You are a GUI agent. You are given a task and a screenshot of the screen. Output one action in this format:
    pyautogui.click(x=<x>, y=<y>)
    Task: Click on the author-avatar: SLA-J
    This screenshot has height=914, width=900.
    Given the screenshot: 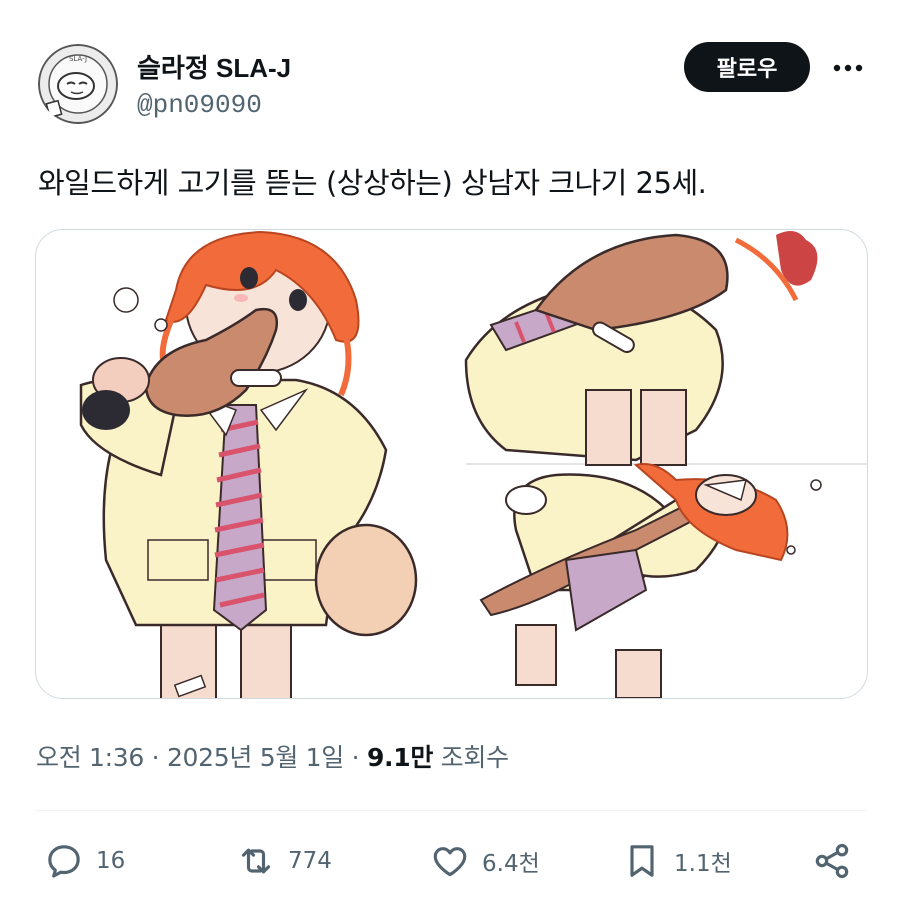 What is the action you would take?
    pyautogui.click(x=78, y=84)
    